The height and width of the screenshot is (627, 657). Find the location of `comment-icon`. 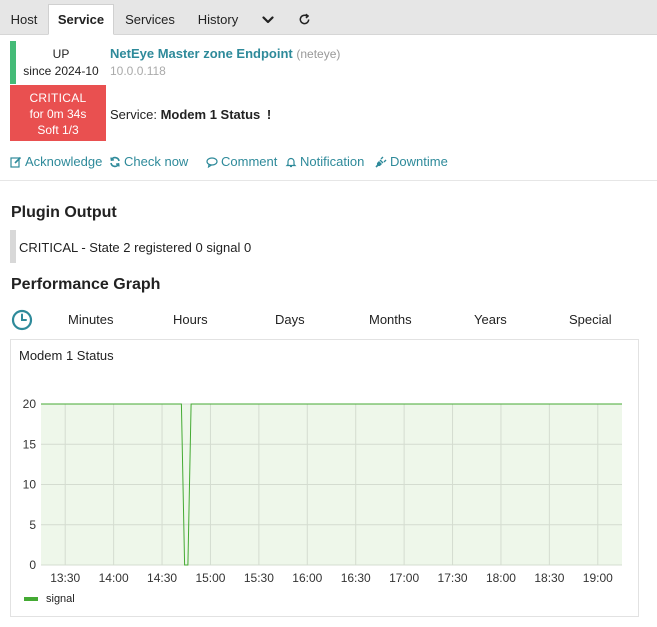

comment-icon is located at coordinates (212, 162).